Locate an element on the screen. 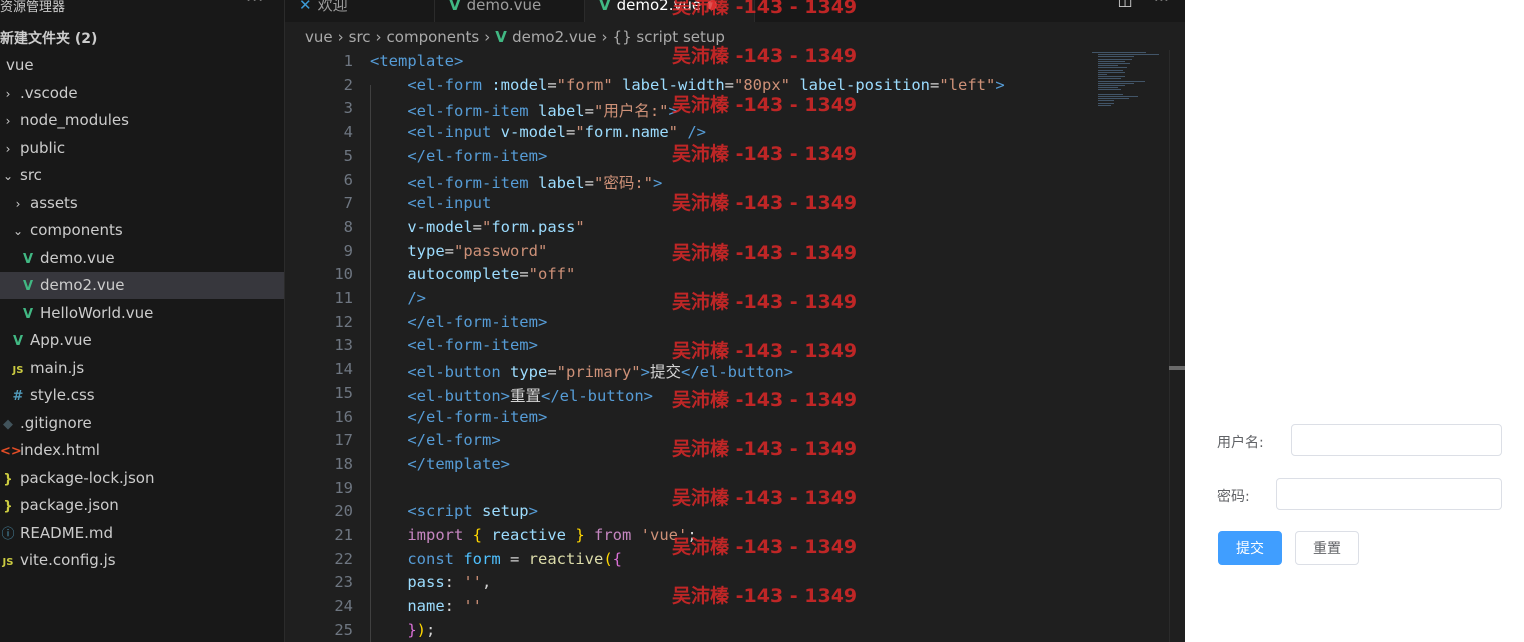 This screenshot has width=1524, height=642. tab-1: ✕ 欢迎 is located at coordinates (360, 11).